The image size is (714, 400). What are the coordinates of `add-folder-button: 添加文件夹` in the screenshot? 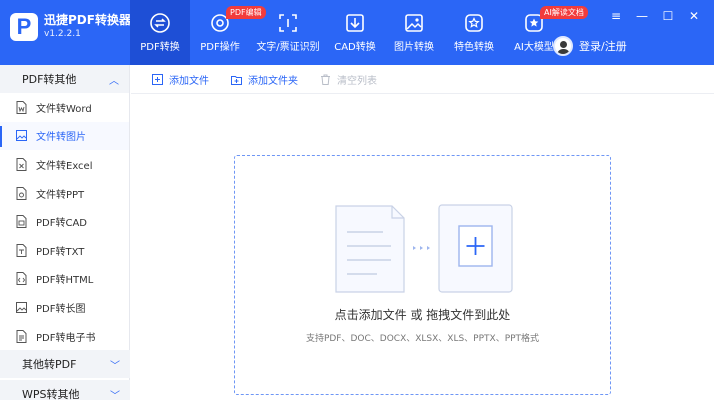 It's located at (264, 79).